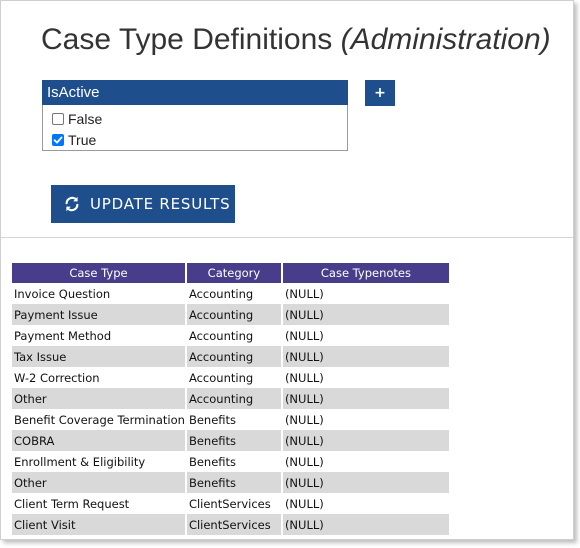 The height and width of the screenshot is (548, 580). What do you see at coordinates (99, 419) in the screenshot?
I see `cell-case-type: Benefit Coverage Termination` at bounding box center [99, 419].